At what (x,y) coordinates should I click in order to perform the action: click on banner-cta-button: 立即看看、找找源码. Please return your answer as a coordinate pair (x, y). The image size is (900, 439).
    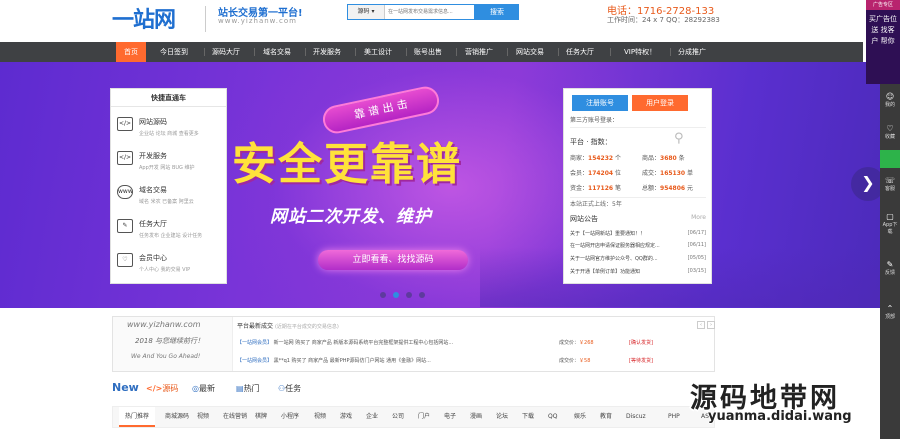
    Looking at the image, I should click on (393, 260).